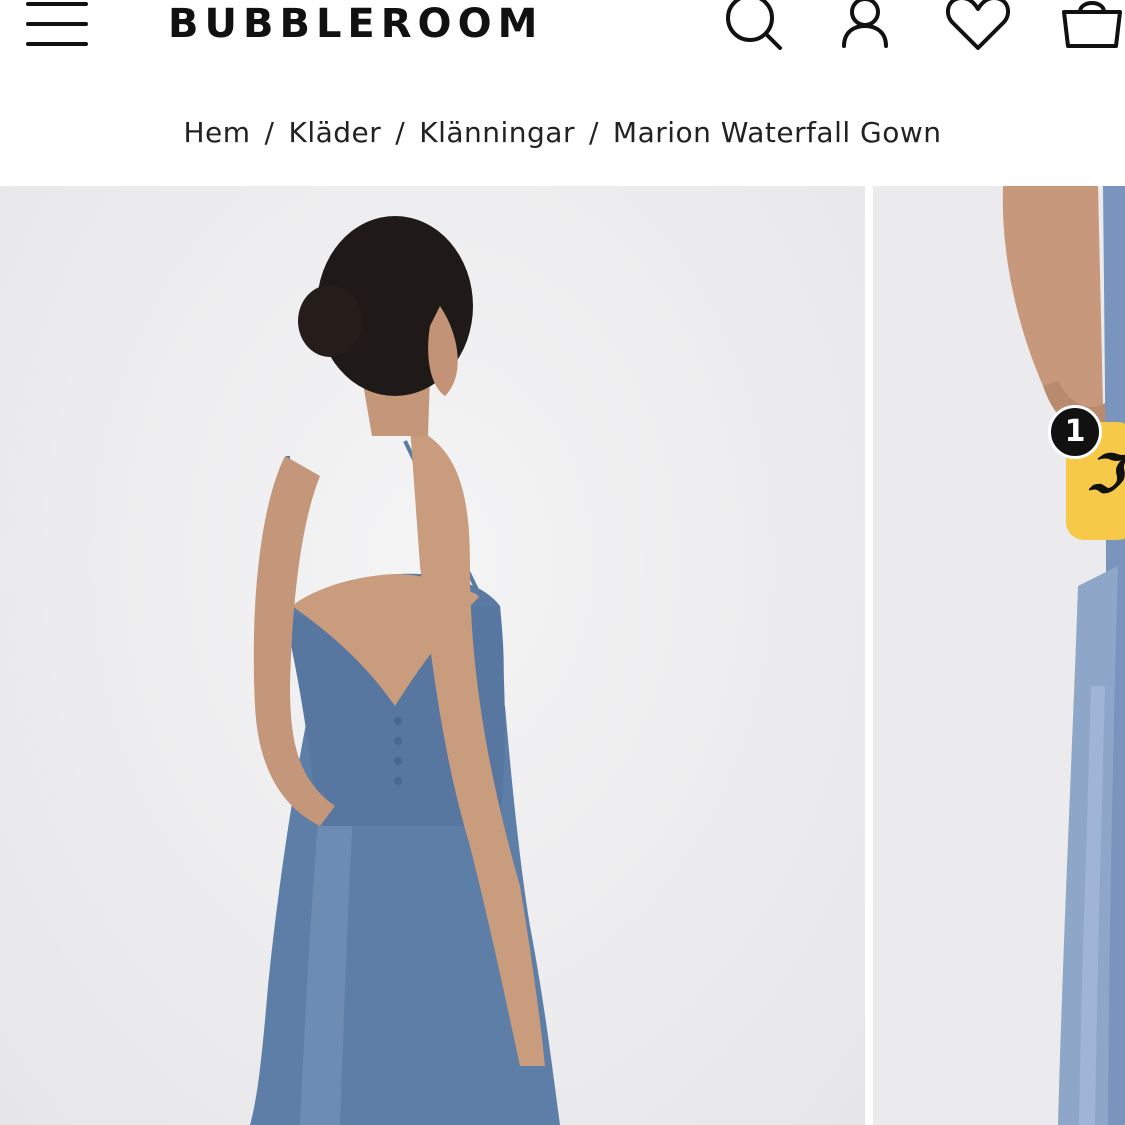 This screenshot has width=1125, height=1125. I want to click on floating-chat-widget: ℑ 1, so click(1086, 472).